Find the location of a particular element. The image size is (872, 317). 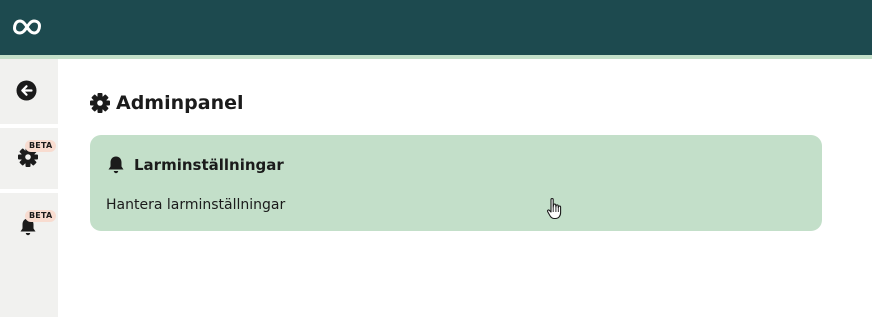

infinity-logo-icon is located at coordinates (27, 27).